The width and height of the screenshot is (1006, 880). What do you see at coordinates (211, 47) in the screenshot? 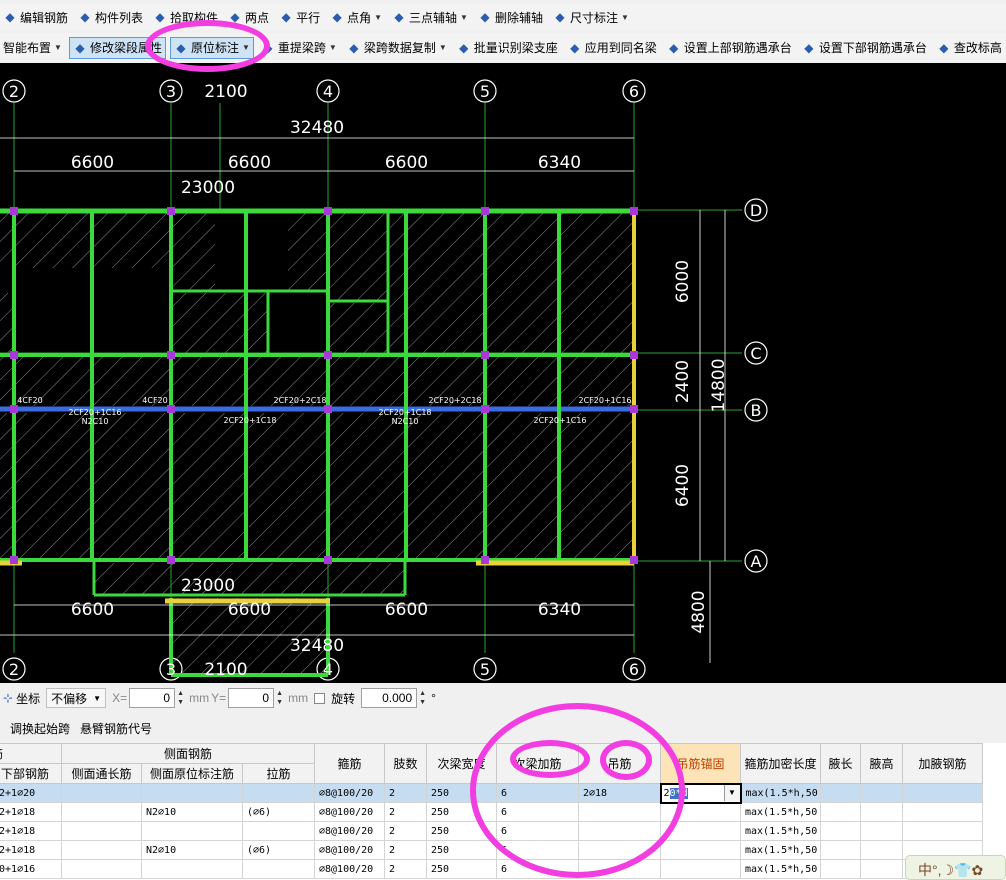
I see `tool-in-situ-label-button: ◆ 原位标注 ▼` at bounding box center [211, 47].